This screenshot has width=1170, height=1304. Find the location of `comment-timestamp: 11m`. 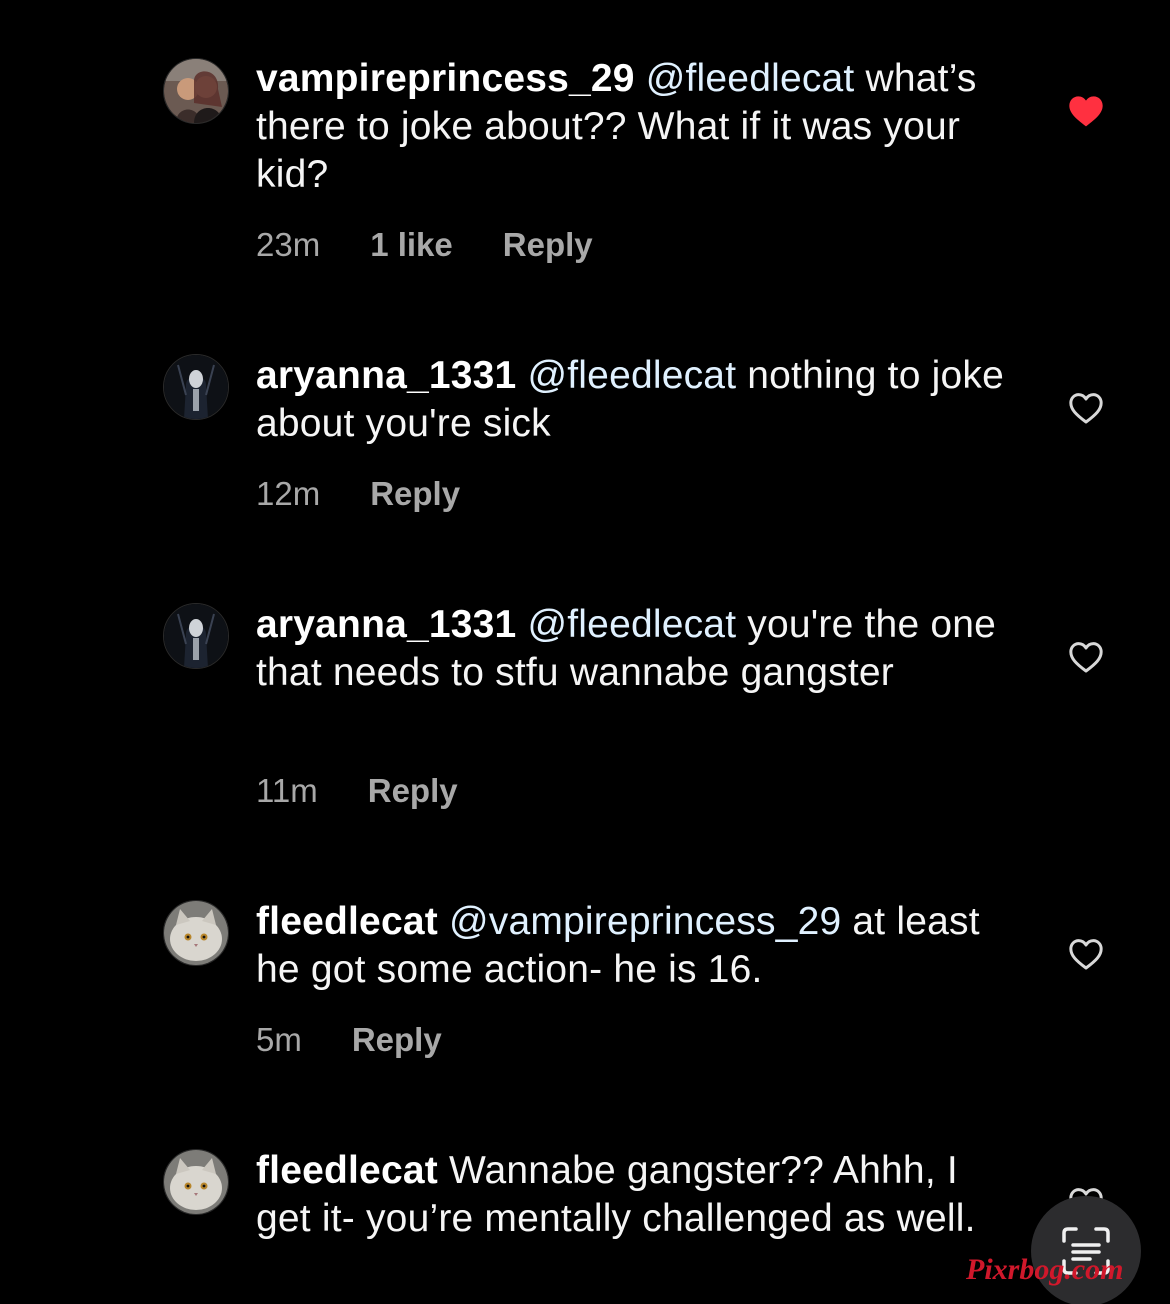

comment-timestamp: 11m is located at coordinates (287, 790).